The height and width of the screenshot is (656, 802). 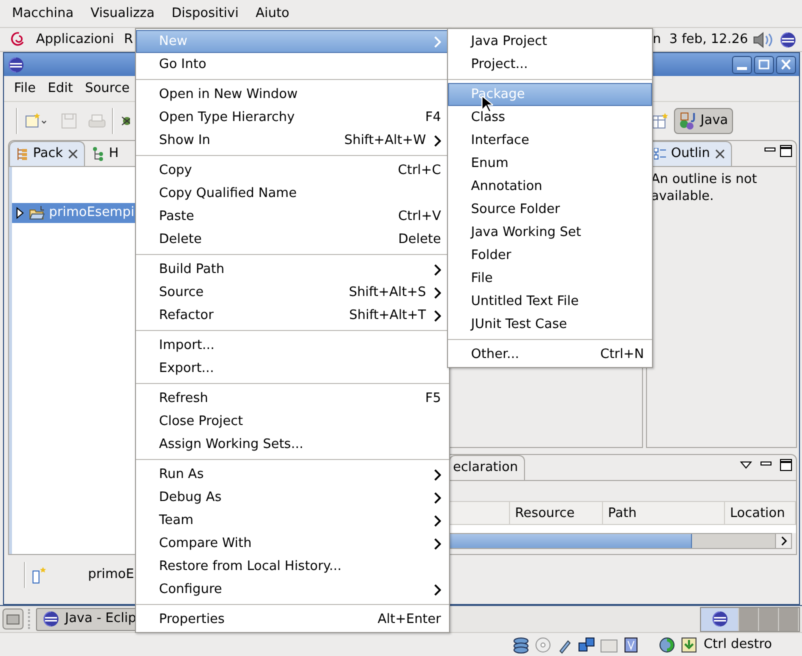 I want to click on status-text: primoE, so click(x=111, y=575).